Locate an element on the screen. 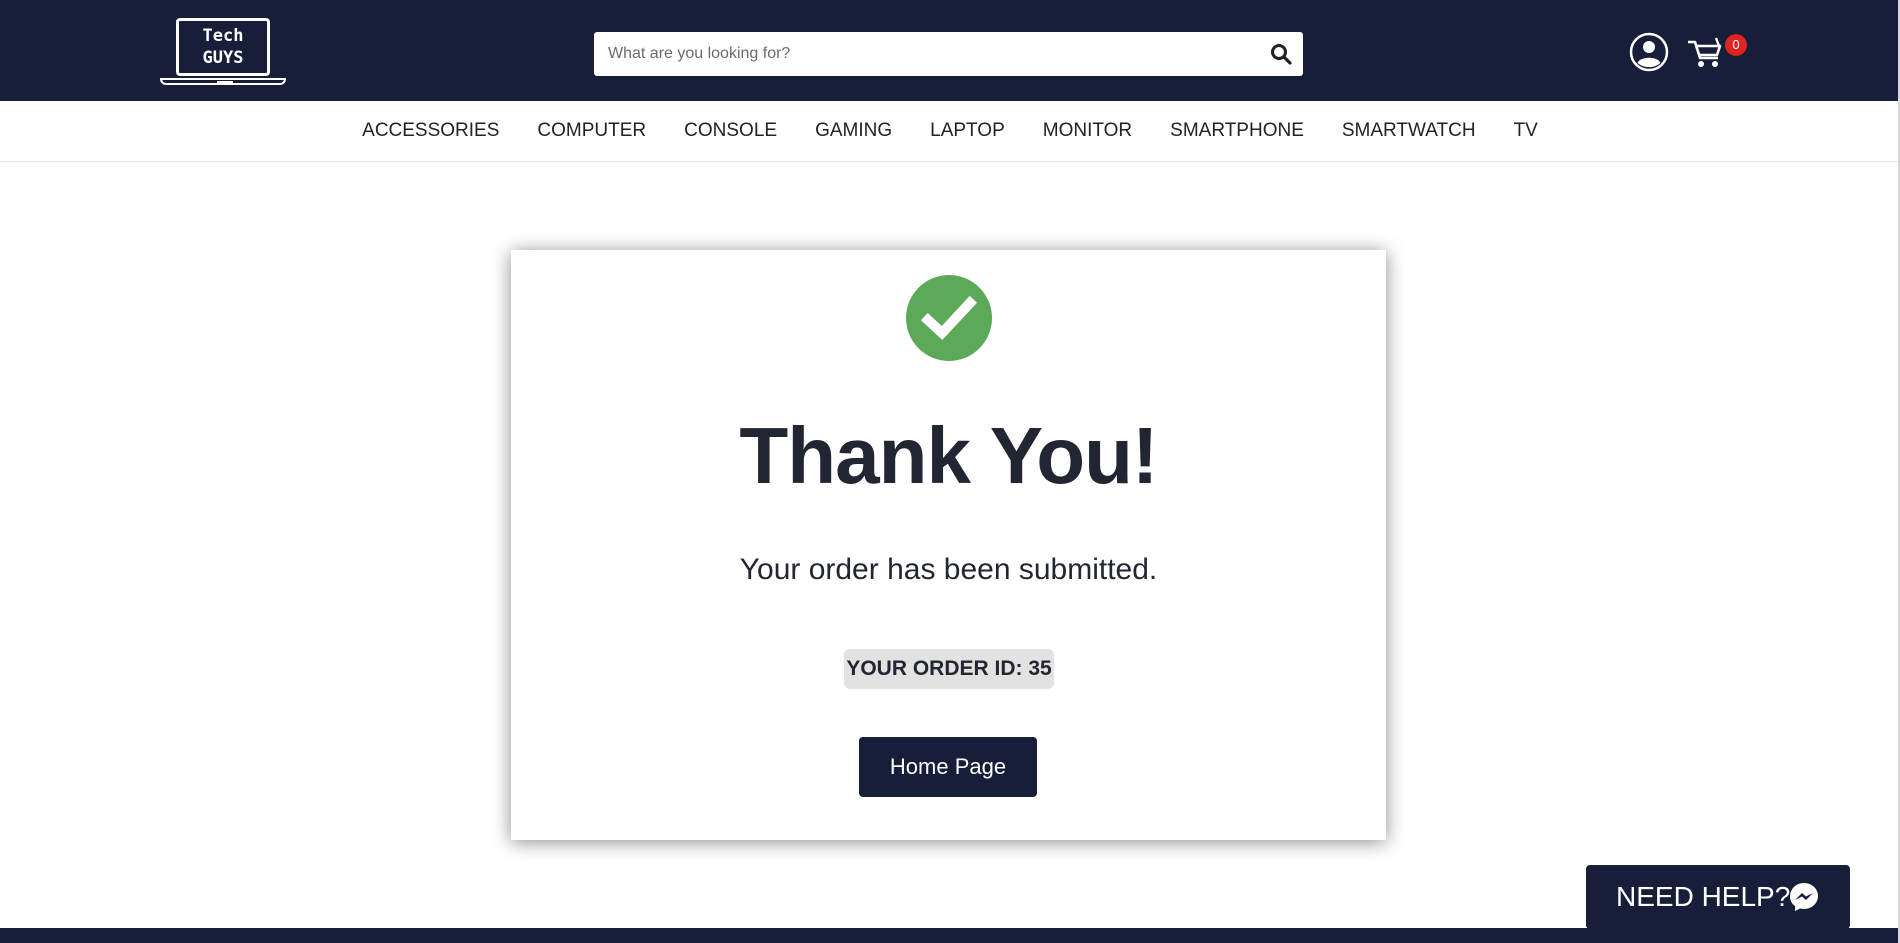 The height and width of the screenshot is (943, 1900). category-accessories: ACCESSORIES is located at coordinates (430, 131).